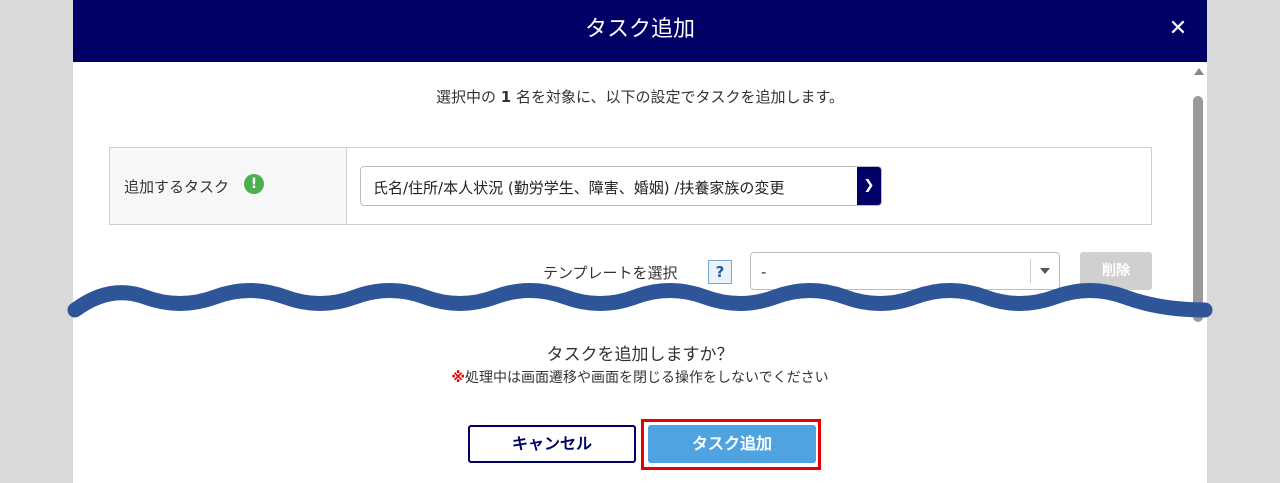 This screenshot has height=483, width=1280. I want to click on add-task-button: タスク追加, so click(732, 444).